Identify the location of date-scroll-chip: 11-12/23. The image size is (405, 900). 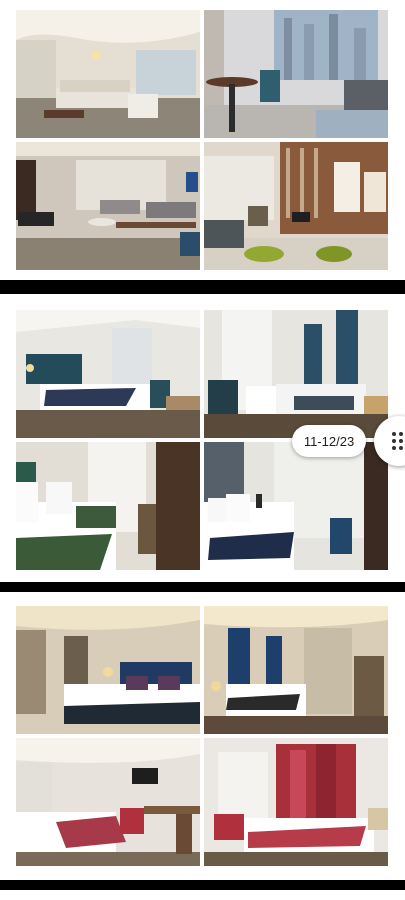
(329, 441).